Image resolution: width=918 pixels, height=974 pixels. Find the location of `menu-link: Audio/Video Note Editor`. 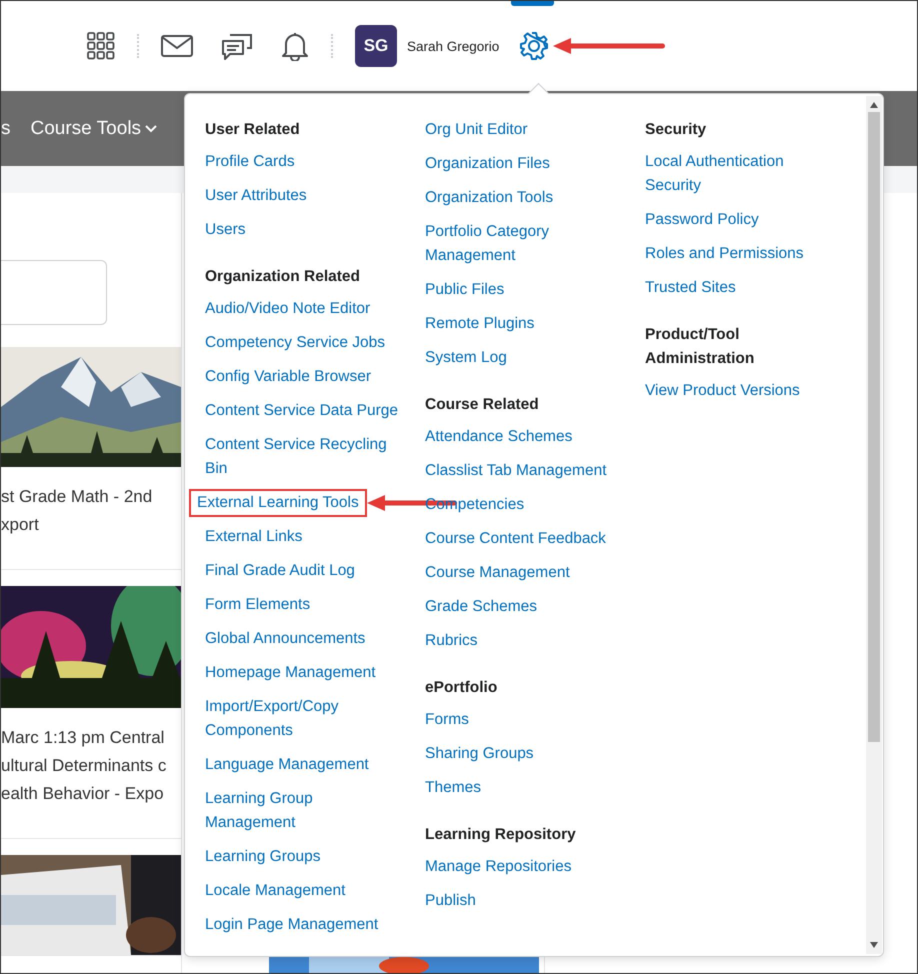

menu-link: Audio/Video Note Editor is located at coordinates (303, 309).